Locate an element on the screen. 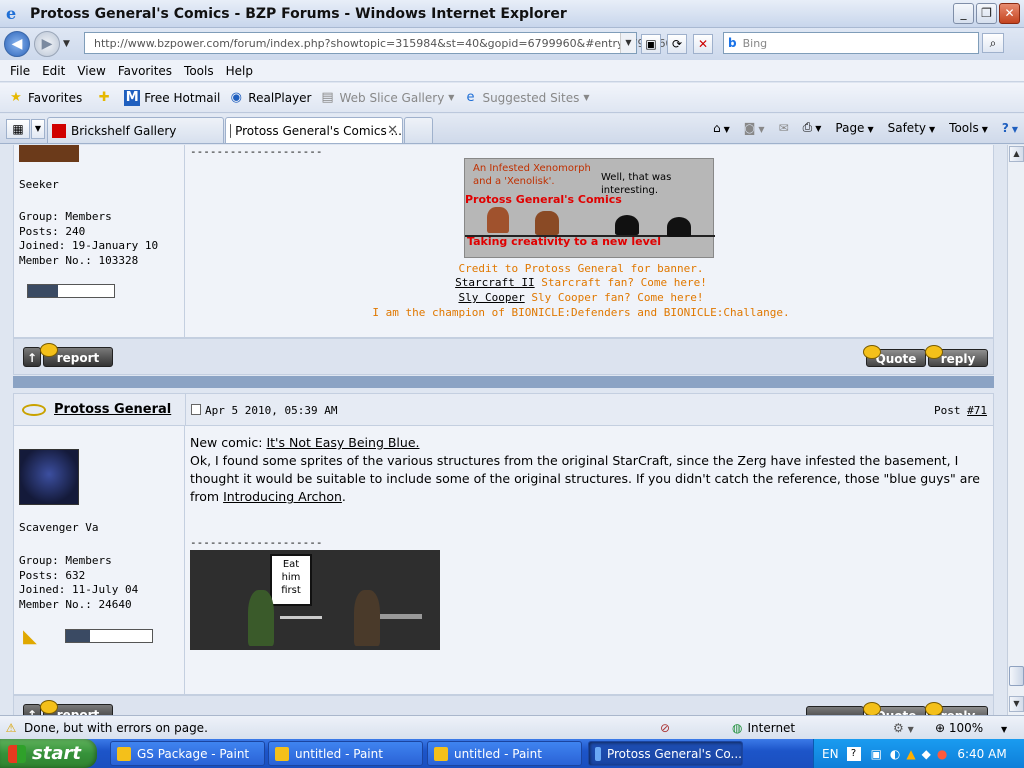 This screenshot has width=1024, height=768. archon-link: Introducing Archon is located at coordinates (282, 496).